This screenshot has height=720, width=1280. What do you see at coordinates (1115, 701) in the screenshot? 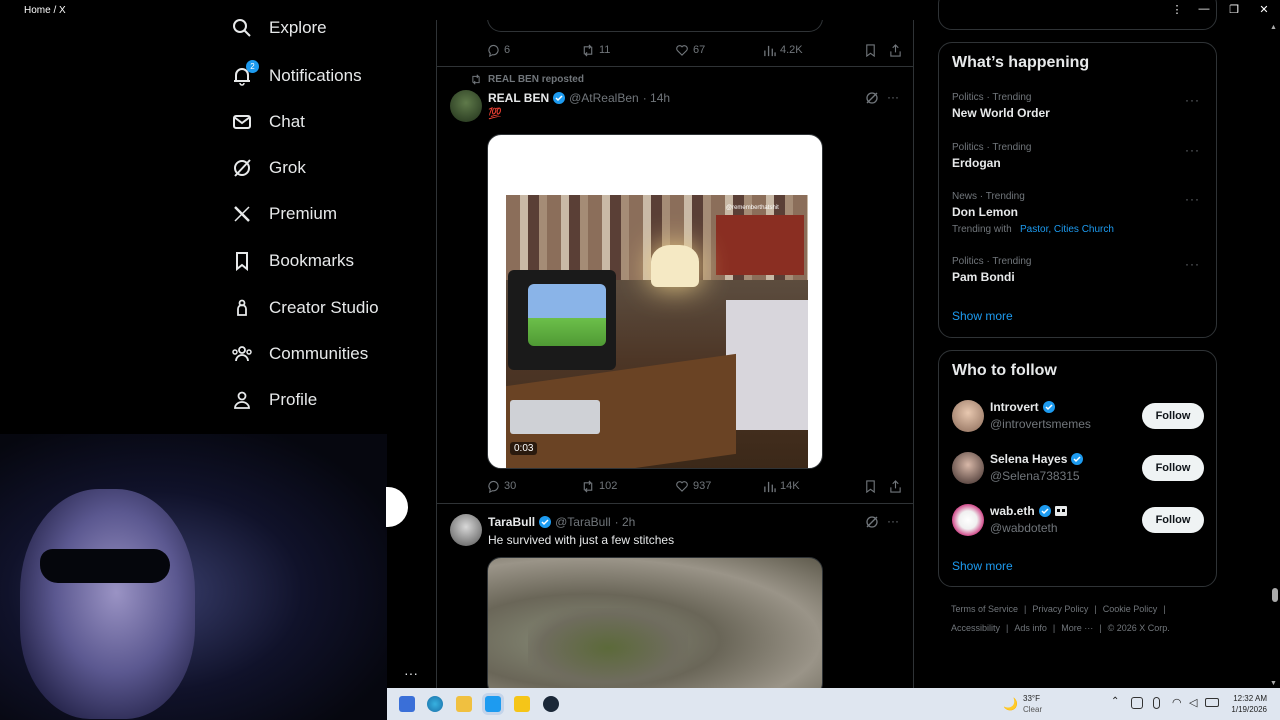
I see `tray-chevron-icon: ⌃` at bounding box center [1115, 701].